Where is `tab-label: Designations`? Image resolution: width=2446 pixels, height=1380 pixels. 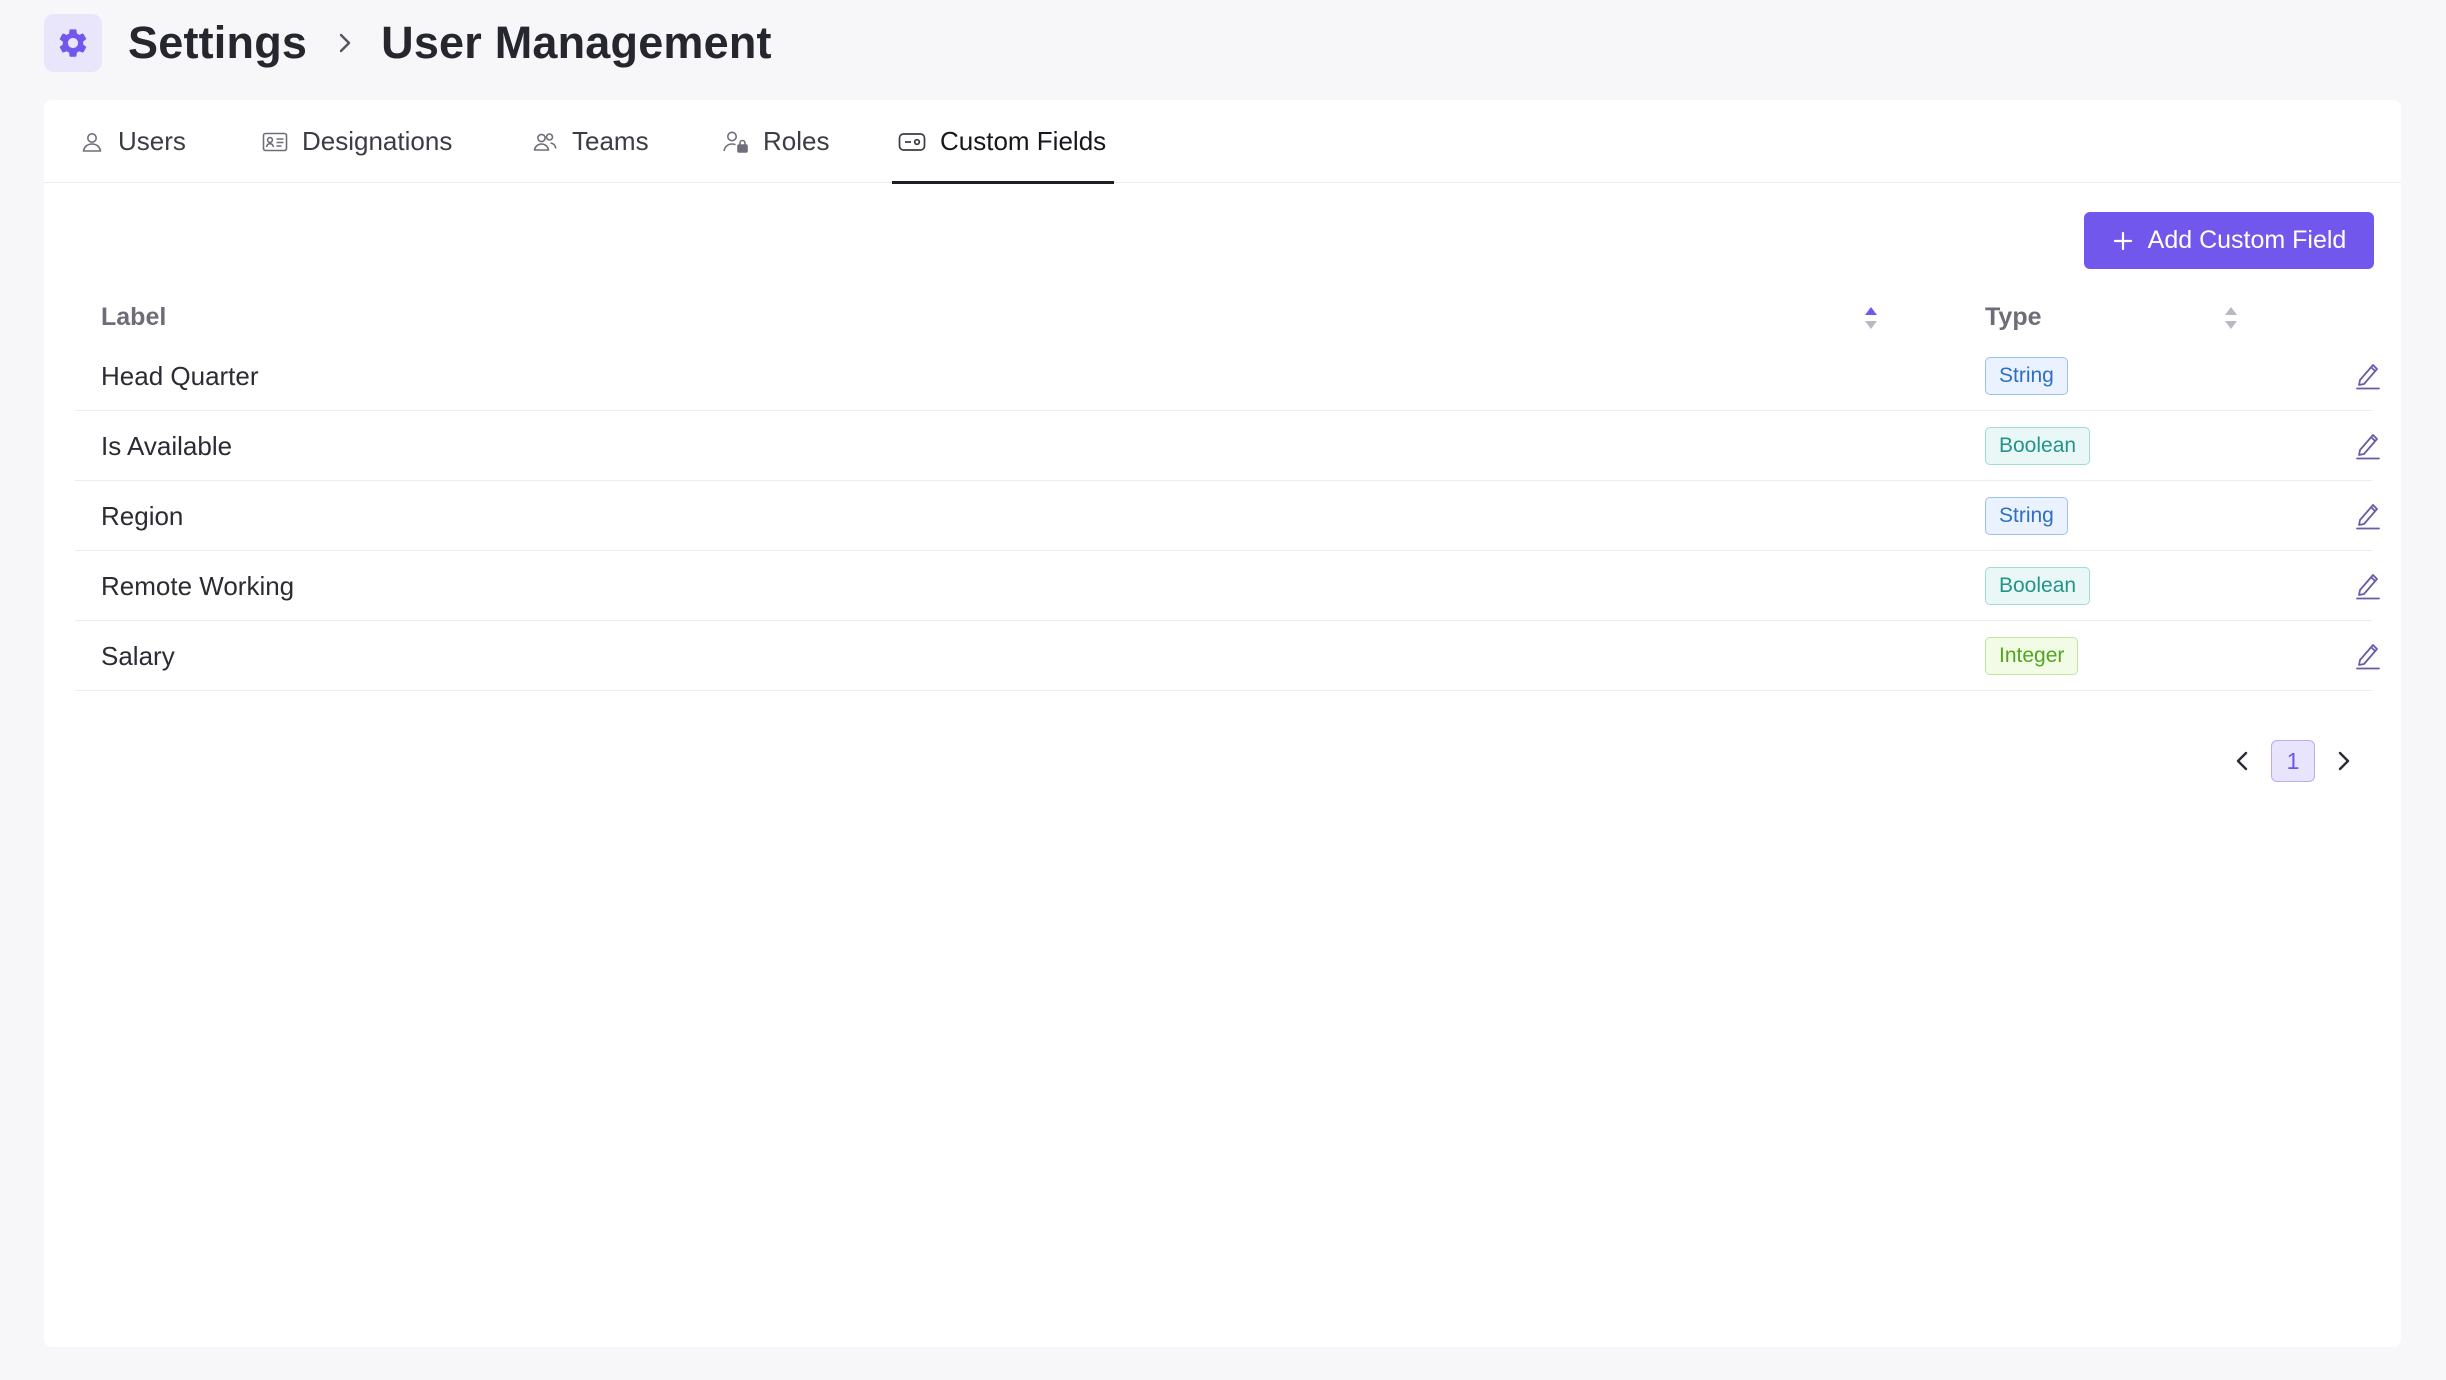 tab-label: Designations is located at coordinates (377, 141).